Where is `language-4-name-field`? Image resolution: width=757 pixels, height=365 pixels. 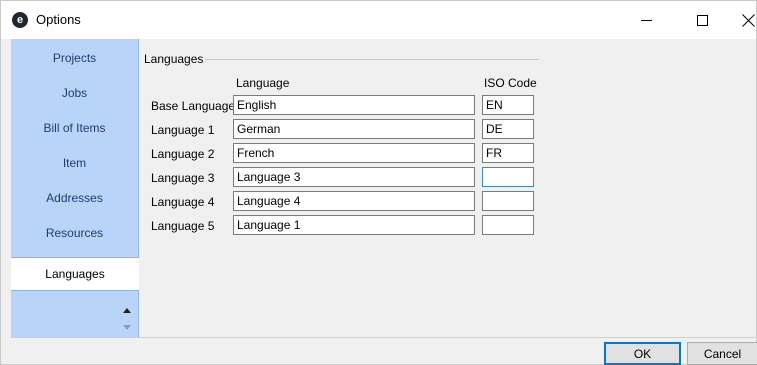
language-4-name-field is located at coordinates (354, 201).